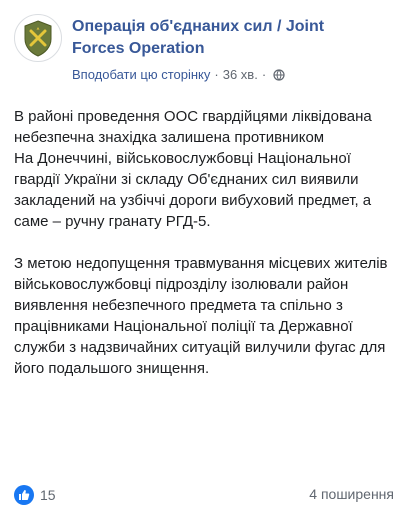 This screenshot has height=515, width=408. Describe the element at coordinates (351, 494) in the screenshot. I see `shares-count-link: 4 поширення` at that location.